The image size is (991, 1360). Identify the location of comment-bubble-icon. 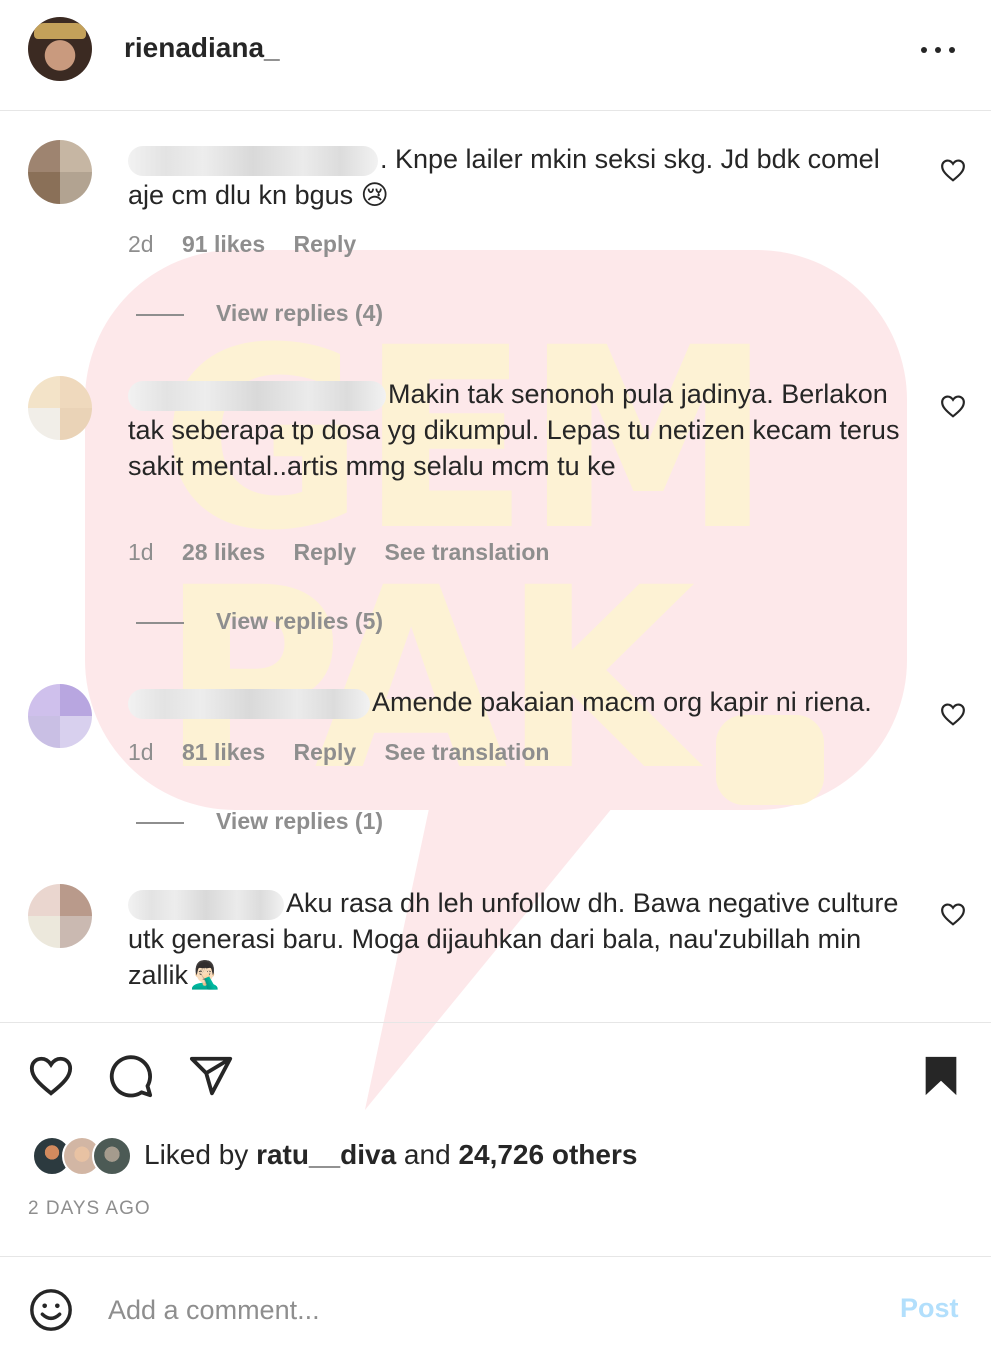
(131, 1076).